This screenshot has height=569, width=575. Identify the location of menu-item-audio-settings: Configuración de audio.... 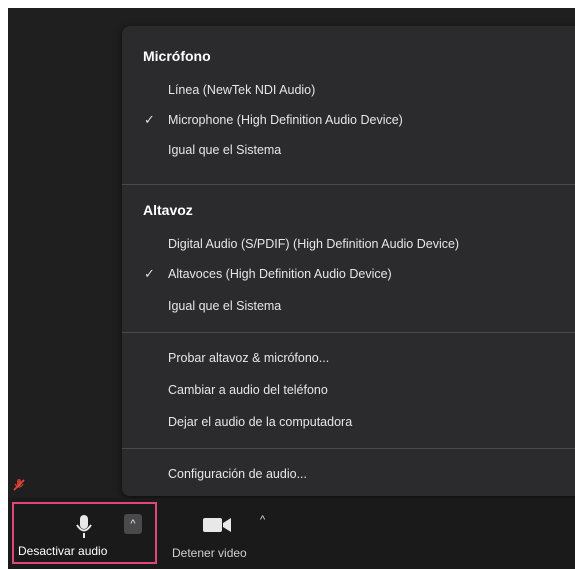
(348, 474).